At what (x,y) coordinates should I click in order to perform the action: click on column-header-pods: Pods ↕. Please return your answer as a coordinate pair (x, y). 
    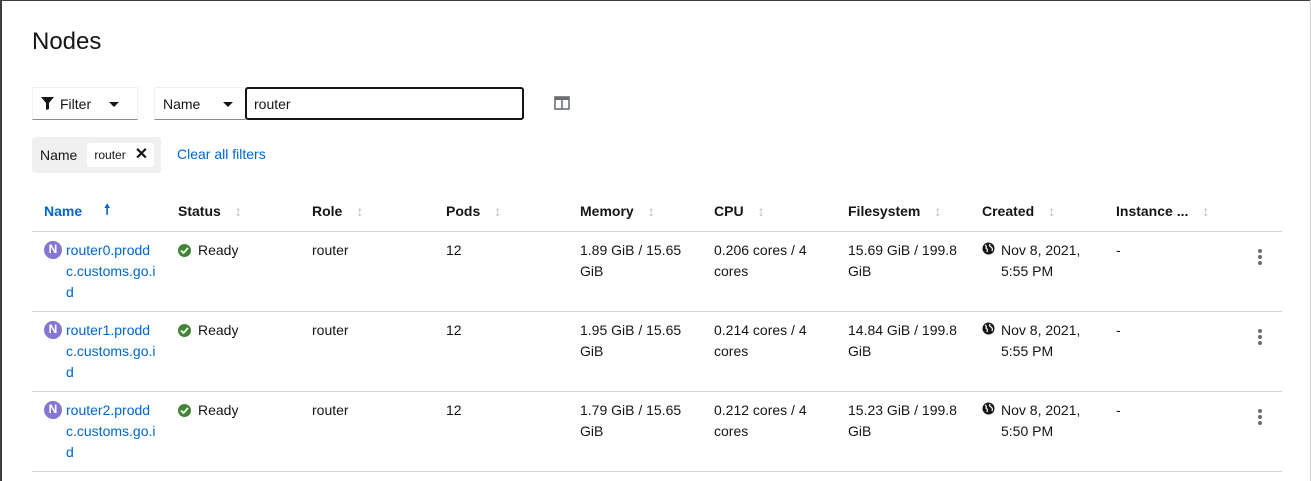
    Looking at the image, I should click on (501, 212).